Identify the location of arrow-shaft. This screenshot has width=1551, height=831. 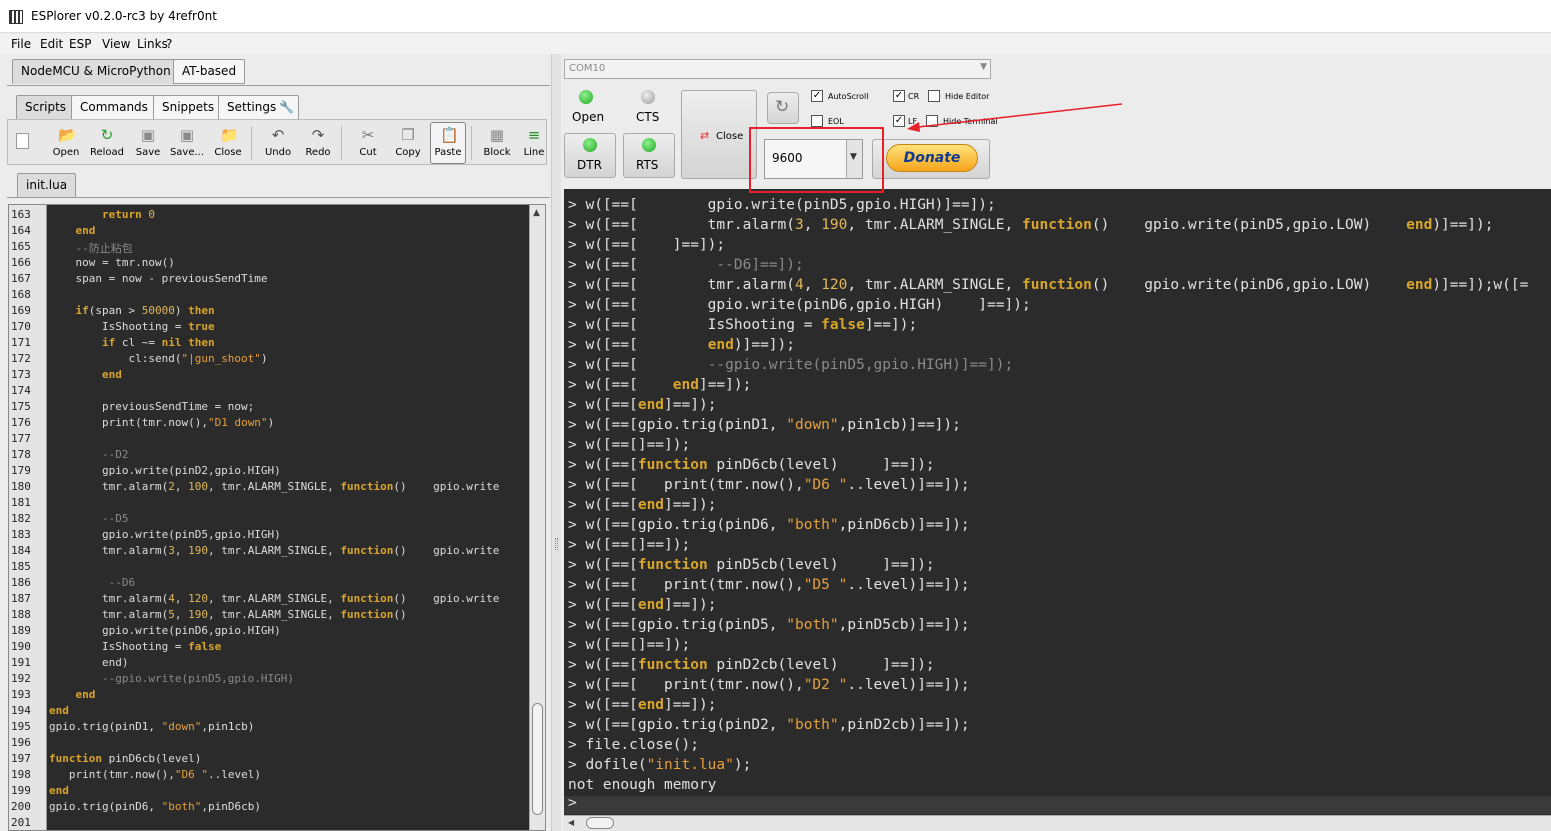
(1020, 115).